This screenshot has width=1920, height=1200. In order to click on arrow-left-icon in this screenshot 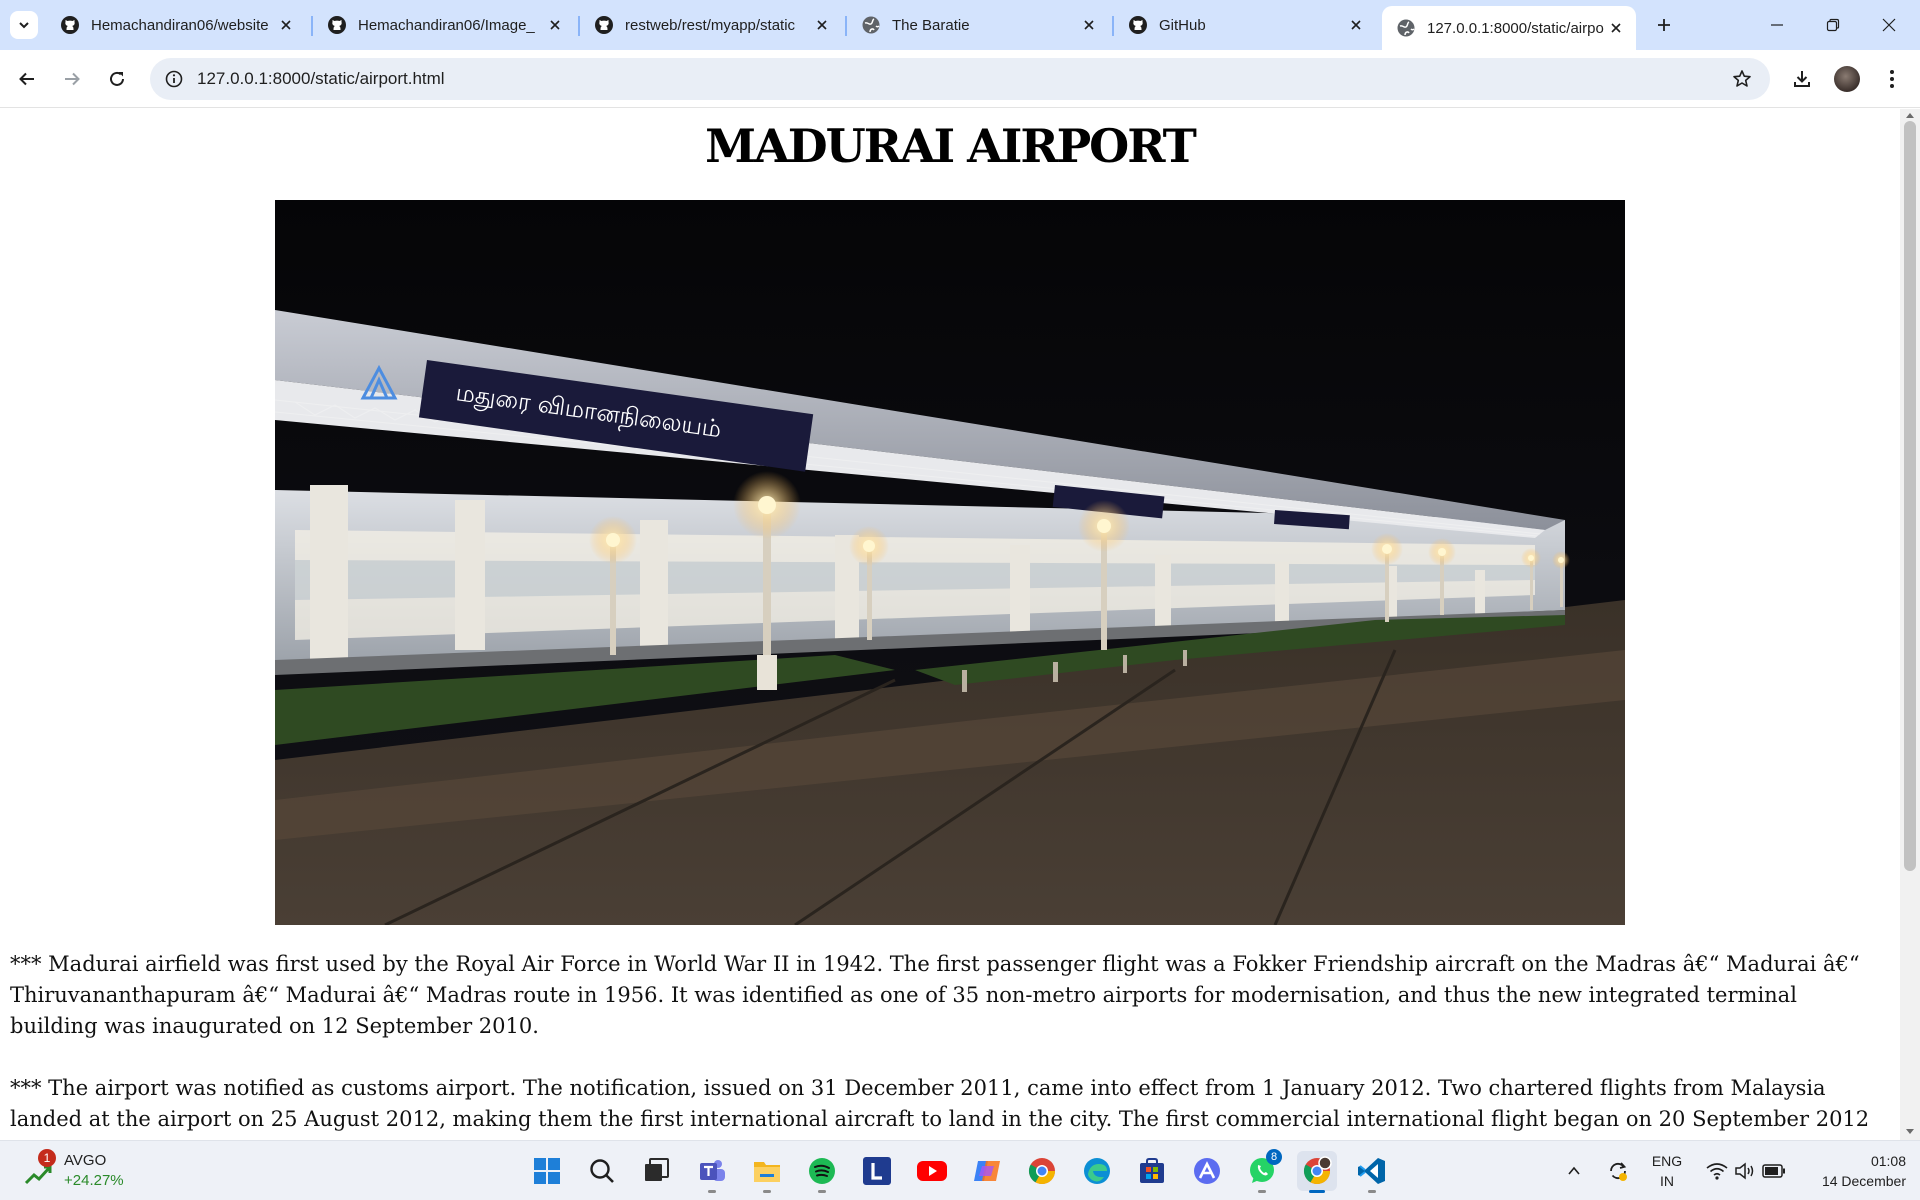, I will do `click(26, 79)`.